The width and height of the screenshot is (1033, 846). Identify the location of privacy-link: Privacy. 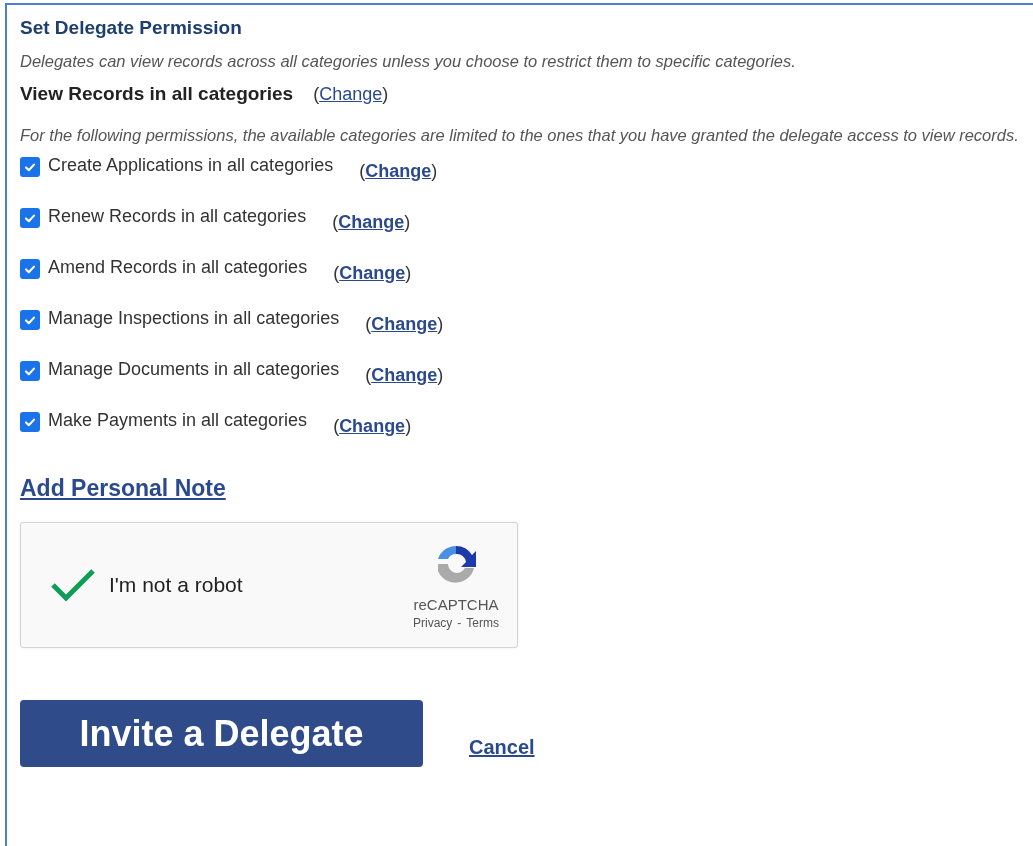
(433, 623).